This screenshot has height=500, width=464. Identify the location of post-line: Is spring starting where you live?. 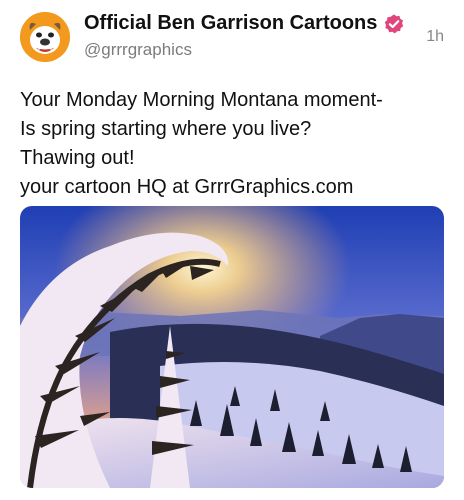
(166, 129).